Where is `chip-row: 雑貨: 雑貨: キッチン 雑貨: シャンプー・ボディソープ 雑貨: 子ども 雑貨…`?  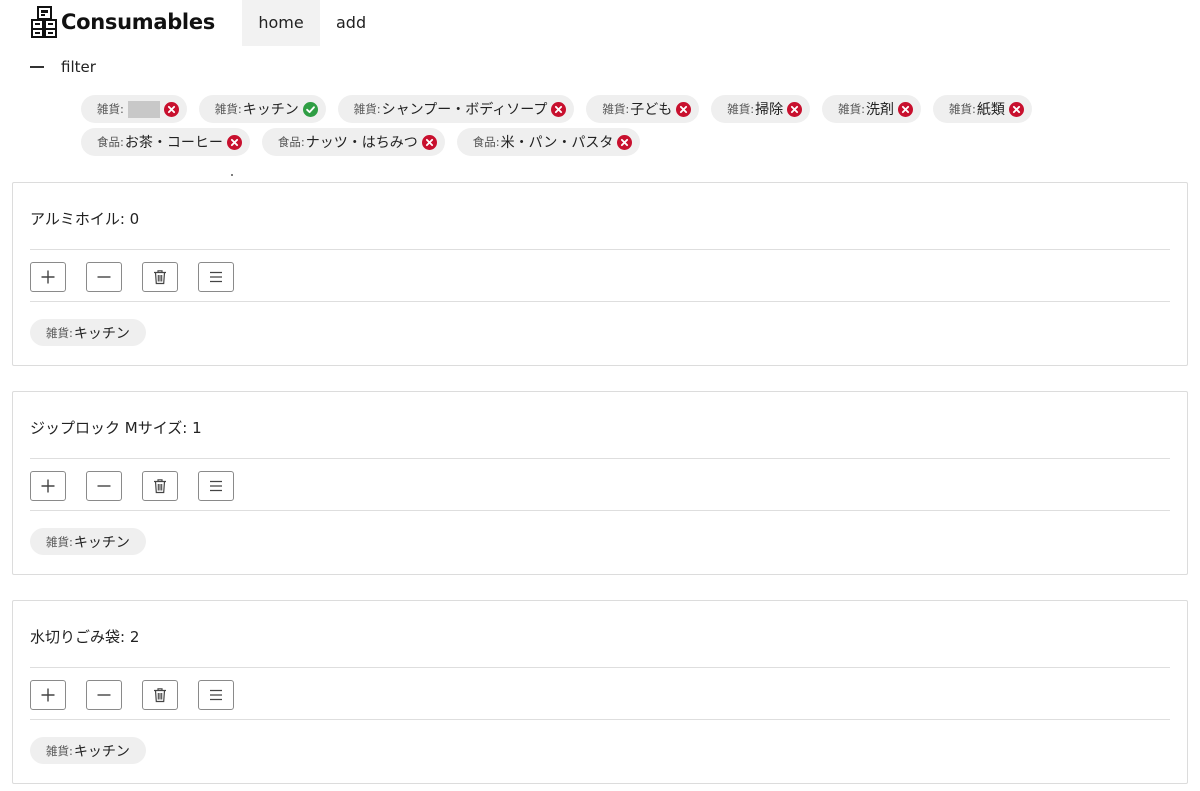 chip-row: 雑貨: 雑貨: キッチン 雑貨: シャンプー・ボディソープ 雑貨: 子ども 雑貨… is located at coordinates (621, 109).